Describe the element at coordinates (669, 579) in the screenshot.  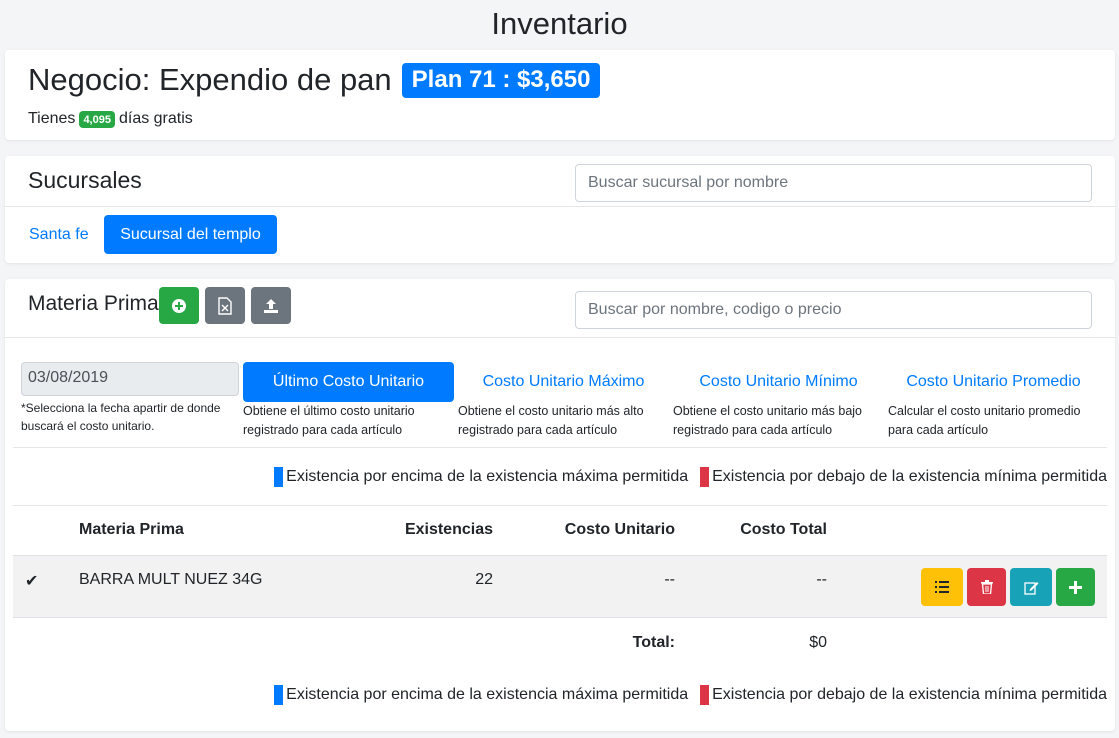
I see `row-unit-cost: --` at that location.